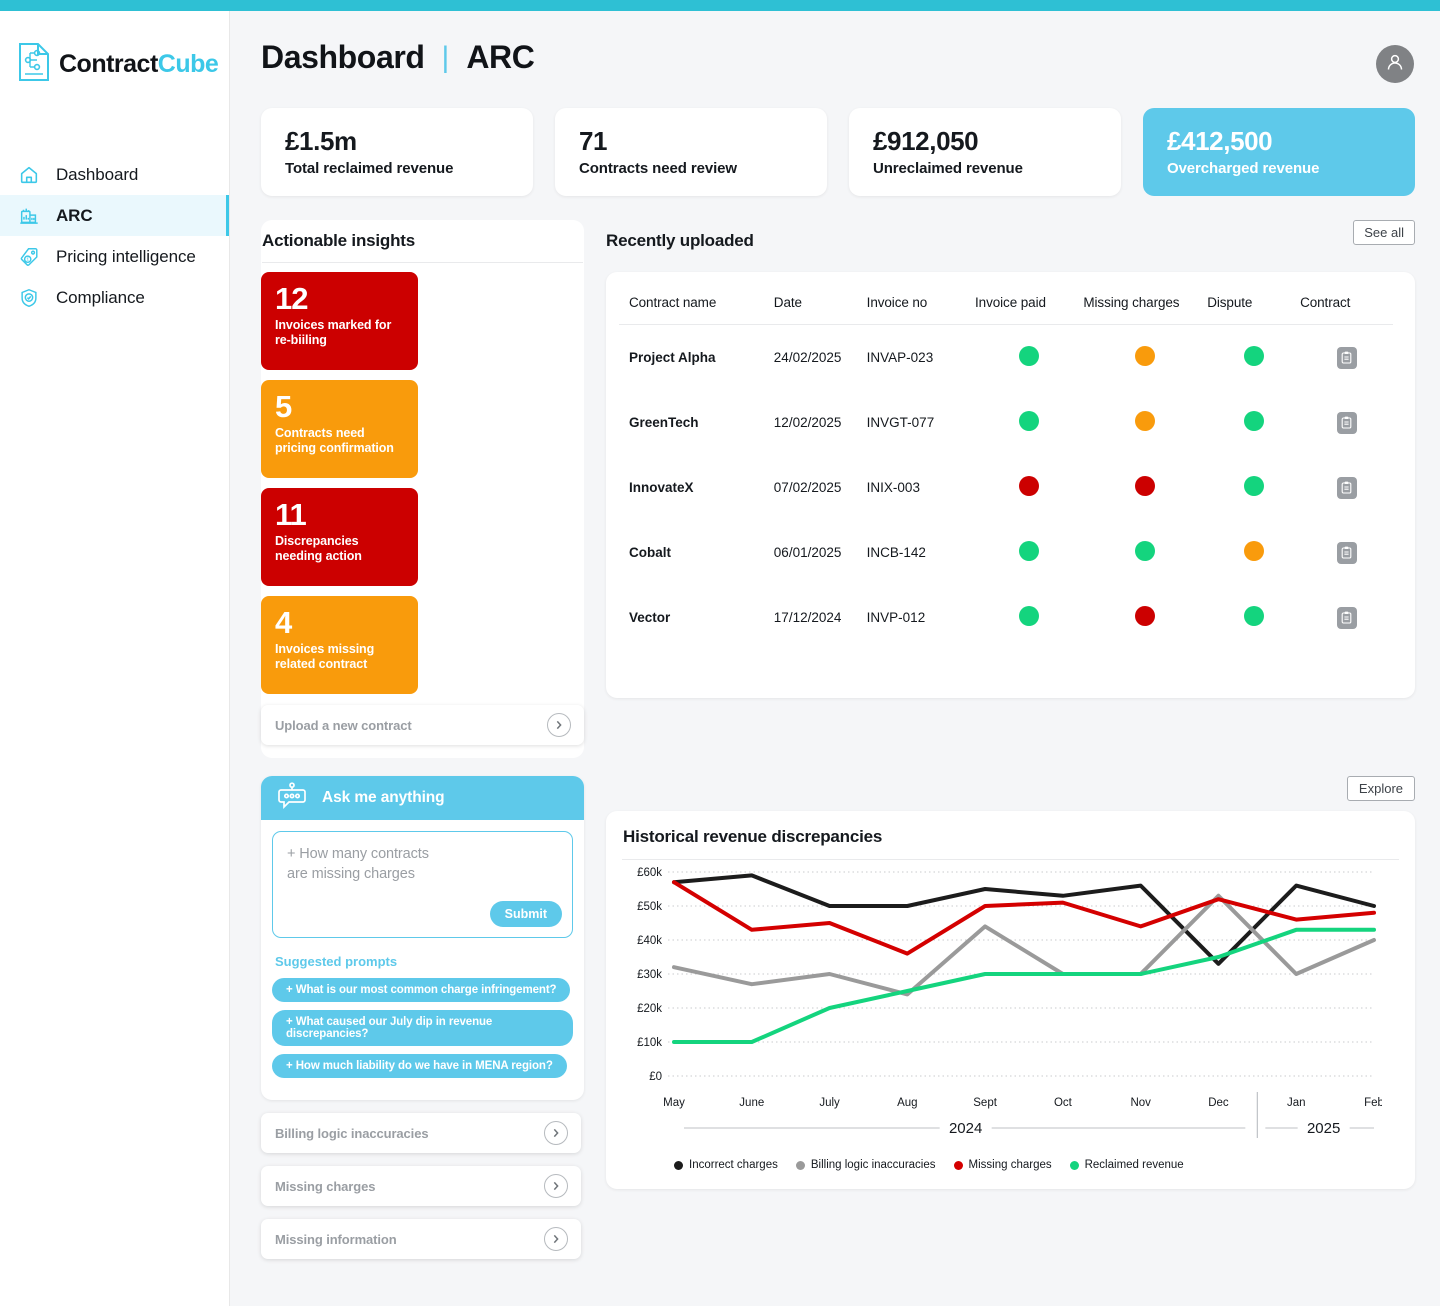 This screenshot has height=1306, width=1440. Describe the element at coordinates (325, 1186) in the screenshot. I see `category-row-label: Missing charges` at that location.